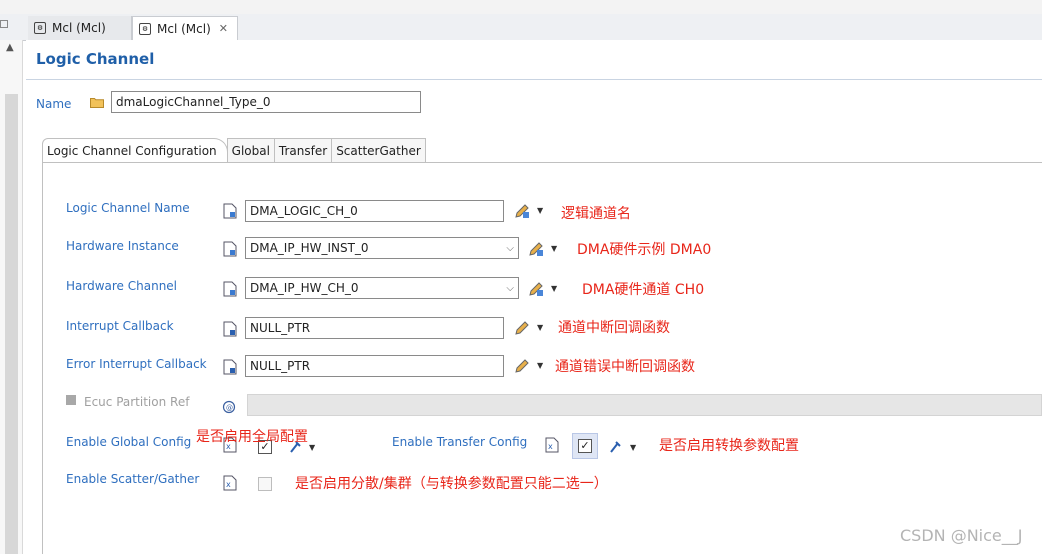 This screenshot has height=554, width=1042. What do you see at coordinates (460, 442) in the screenshot?
I see `enable-transfer-config-label: Enable Transfer Config` at bounding box center [460, 442].